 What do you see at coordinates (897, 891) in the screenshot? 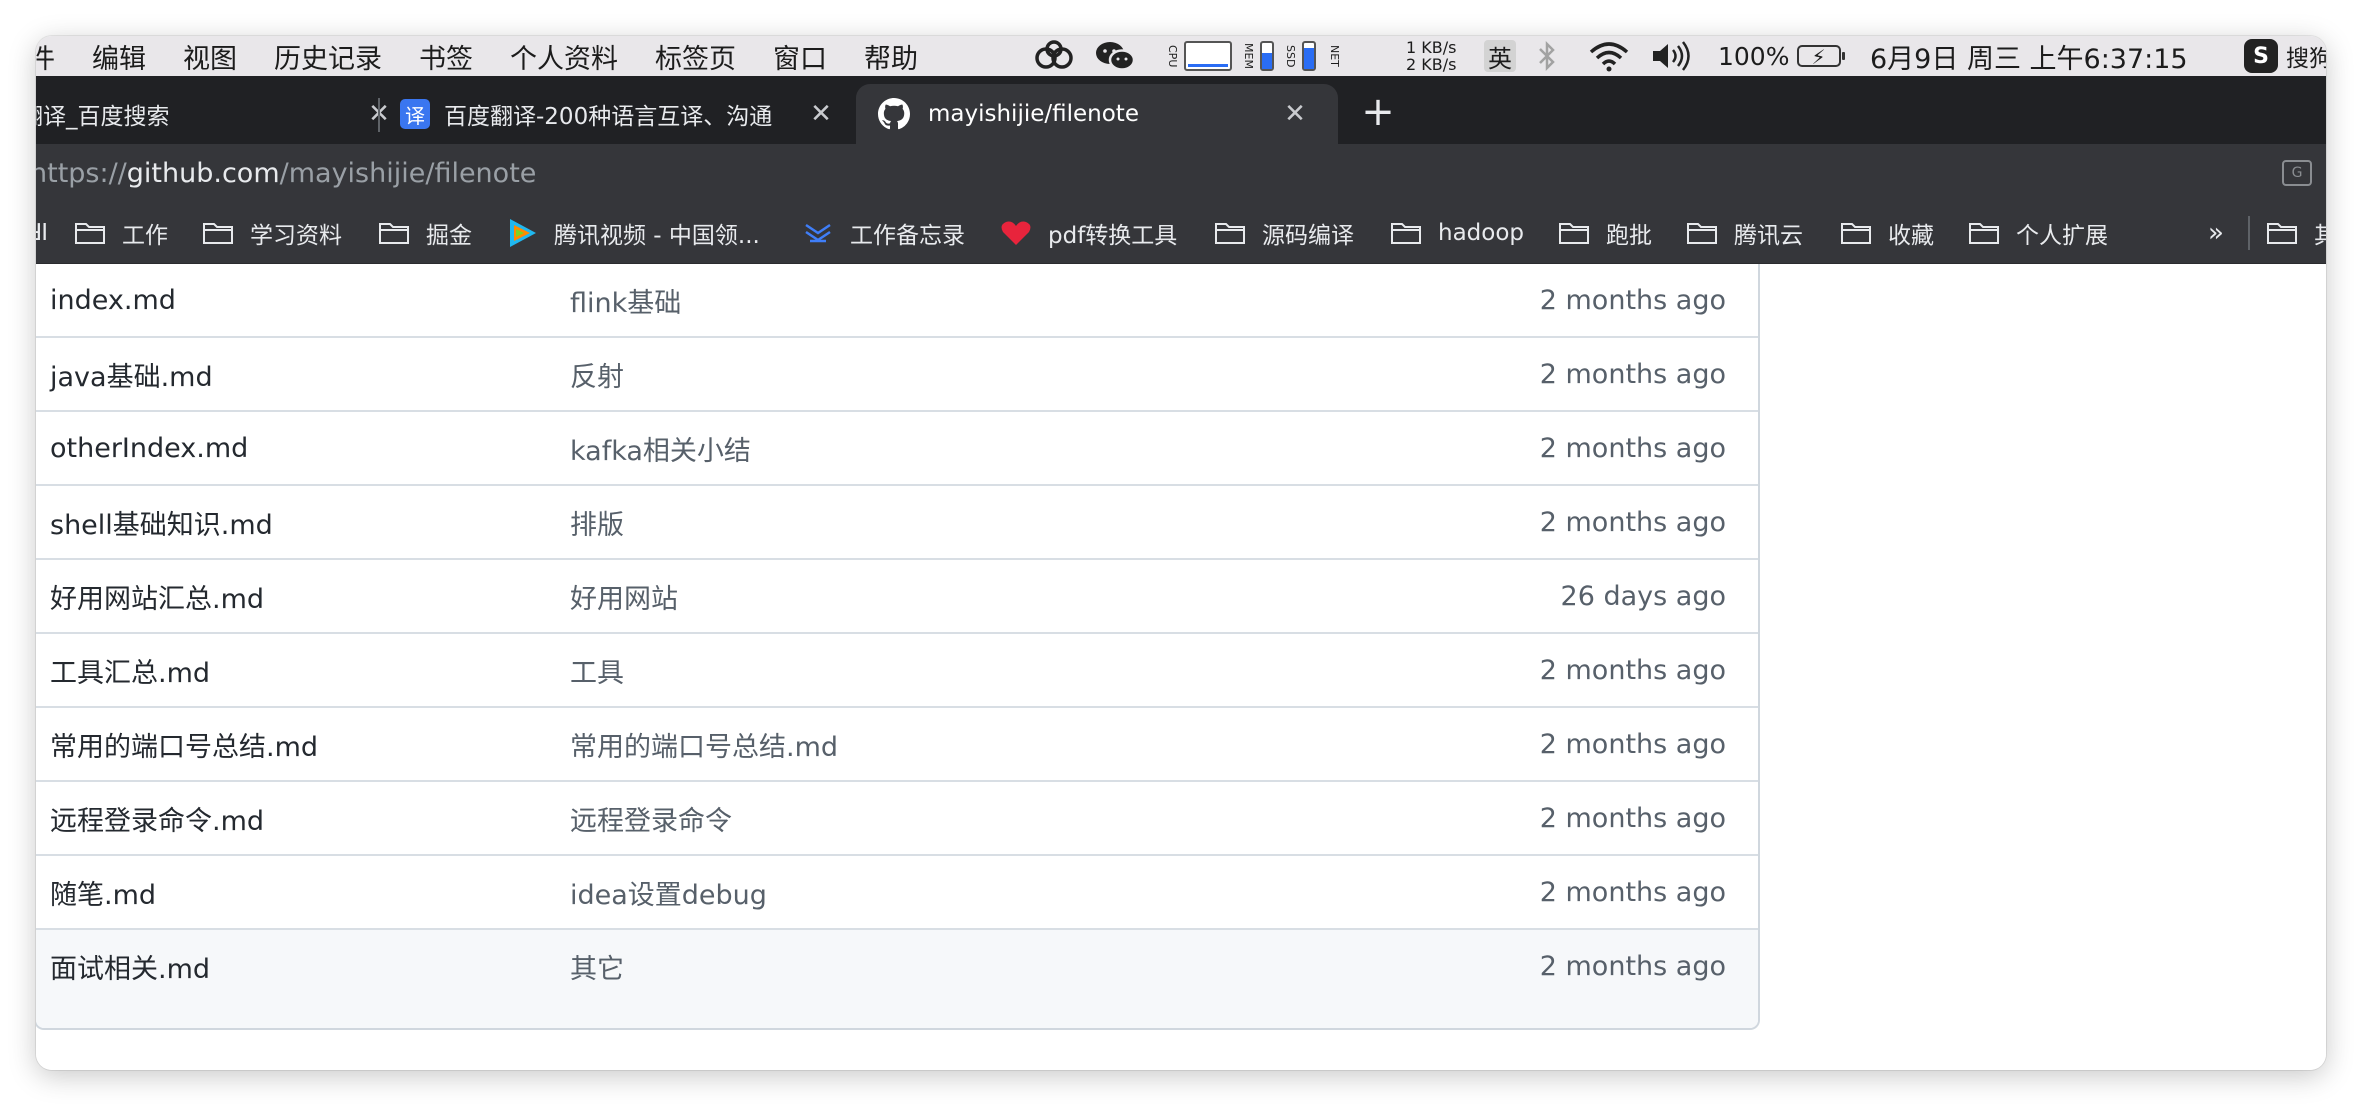
I see `file-row: 随笔.md idea设置debug 2 months ago` at bounding box center [897, 891].